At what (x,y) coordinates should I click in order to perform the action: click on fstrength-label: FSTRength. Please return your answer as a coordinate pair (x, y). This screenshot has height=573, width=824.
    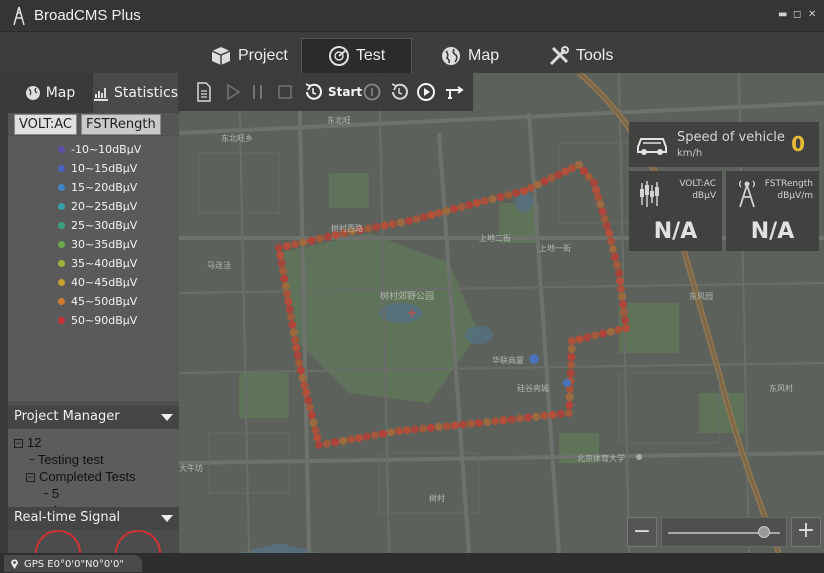
    Looking at the image, I should click on (788, 184).